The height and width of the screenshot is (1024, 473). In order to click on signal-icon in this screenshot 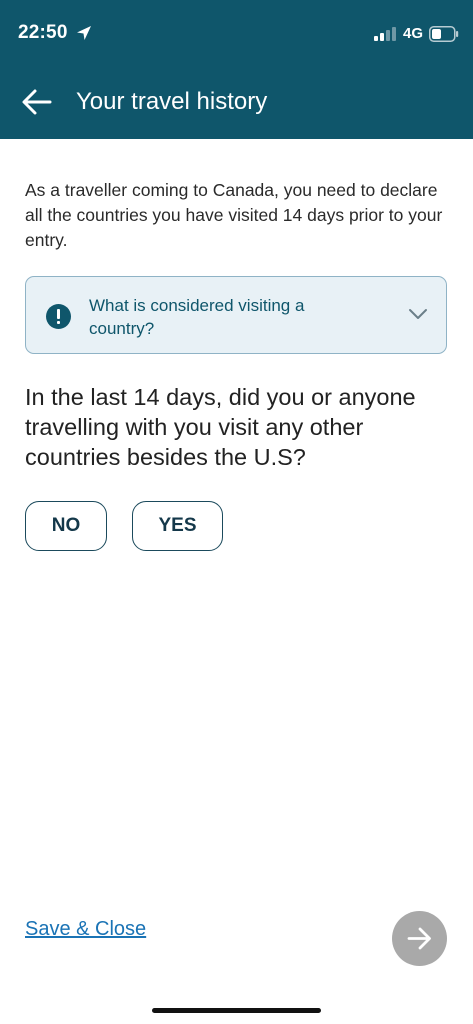, I will do `click(385, 34)`.